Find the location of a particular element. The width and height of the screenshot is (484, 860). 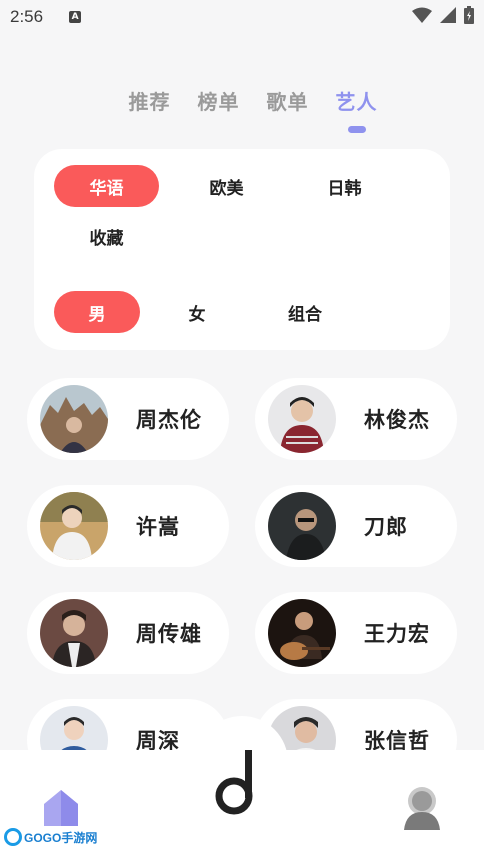

music-note-icon is located at coordinates (238, 784).